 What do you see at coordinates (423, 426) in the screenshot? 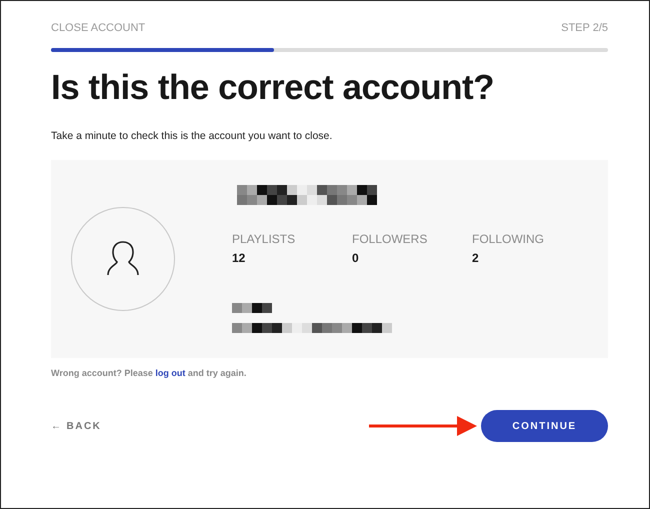
I see `arrow-annotation-icon` at bounding box center [423, 426].